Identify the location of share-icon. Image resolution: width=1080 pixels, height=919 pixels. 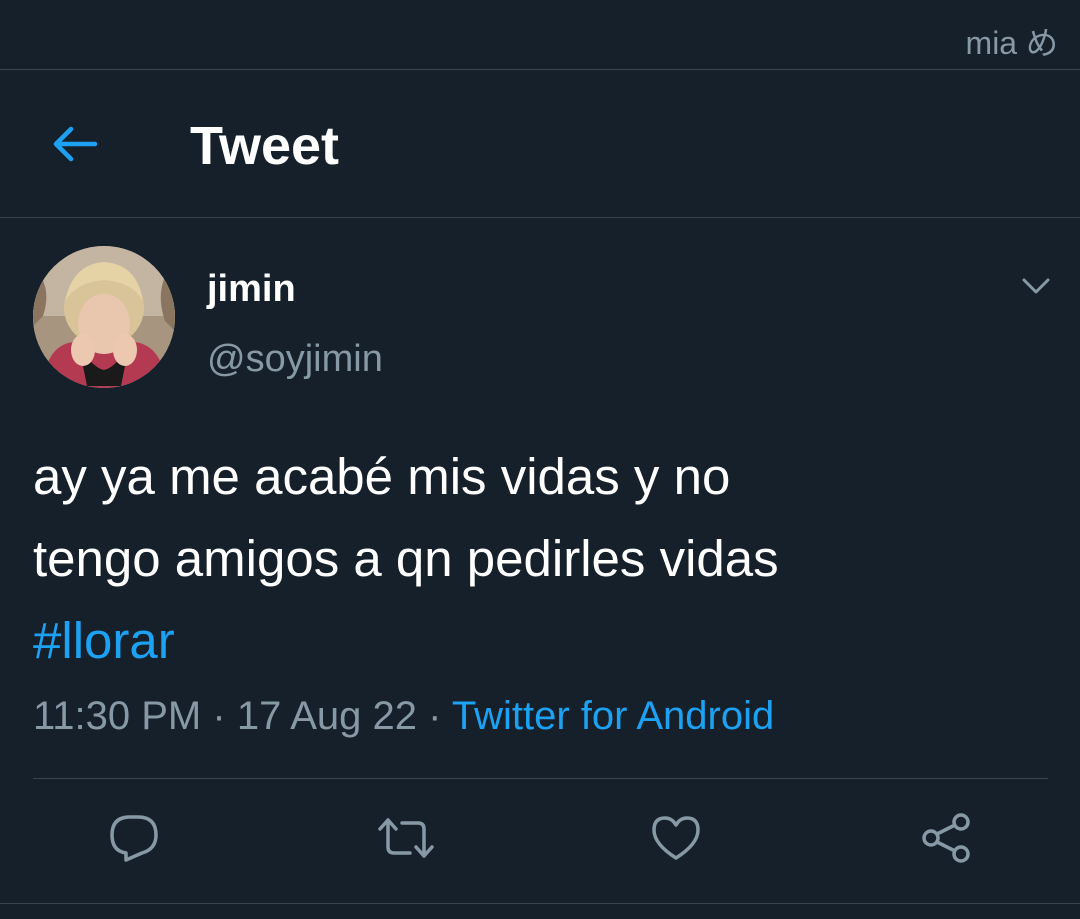
(946, 838).